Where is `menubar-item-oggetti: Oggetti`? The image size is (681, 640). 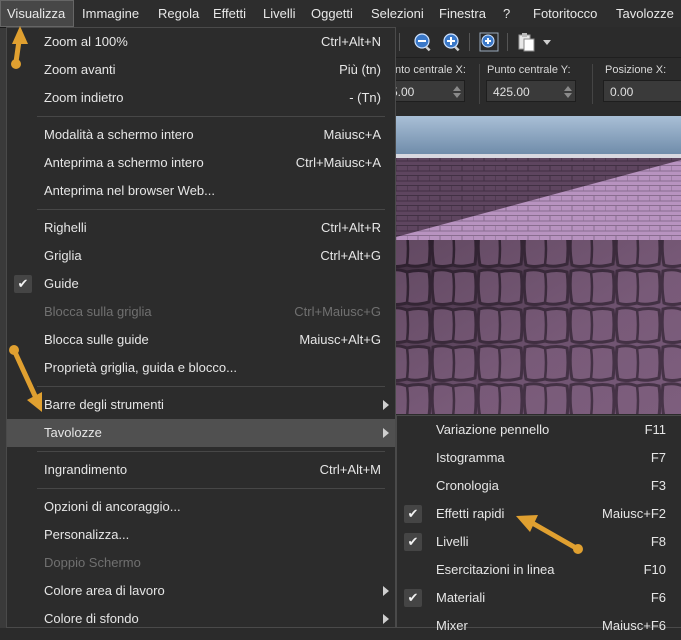 menubar-item-oggetti: Oggetti is located at coordinates (334, 13).